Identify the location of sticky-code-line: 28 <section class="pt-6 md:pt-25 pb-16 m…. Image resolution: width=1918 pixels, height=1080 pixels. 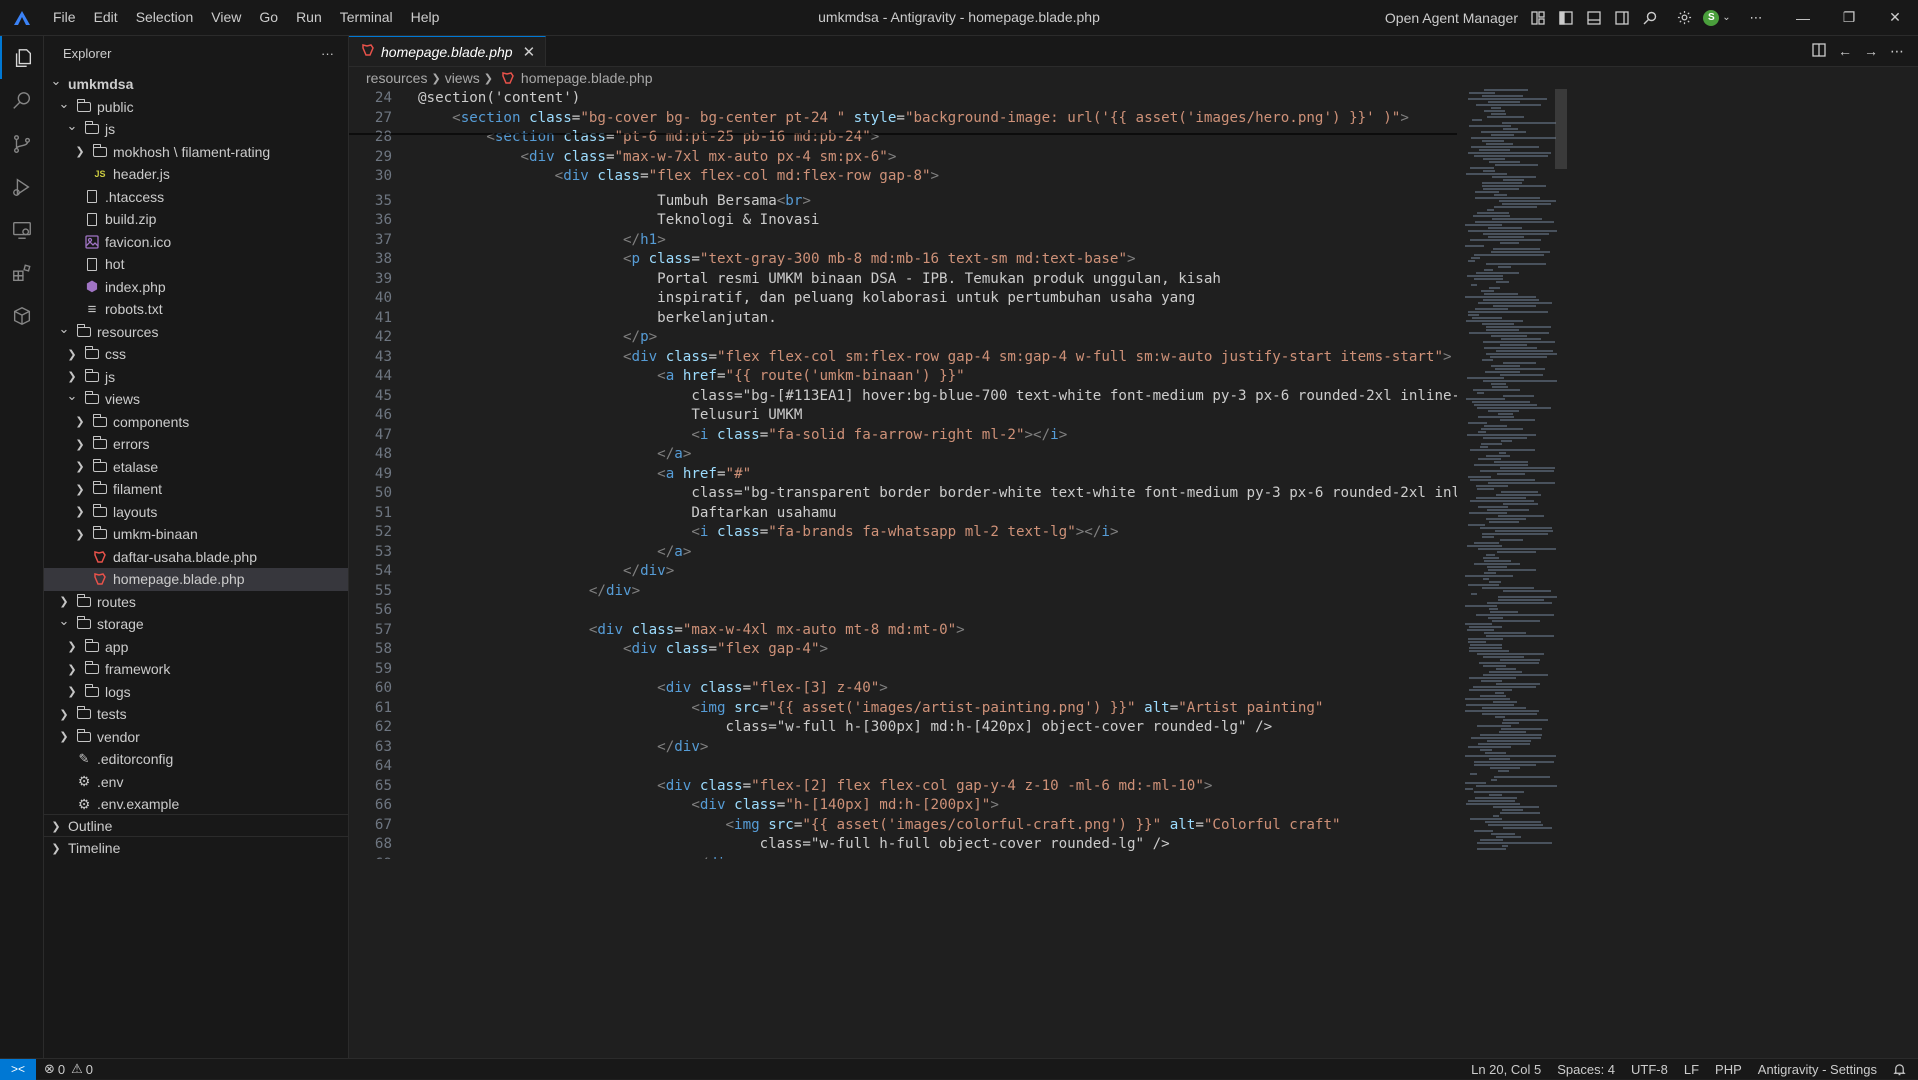
(903, 138).